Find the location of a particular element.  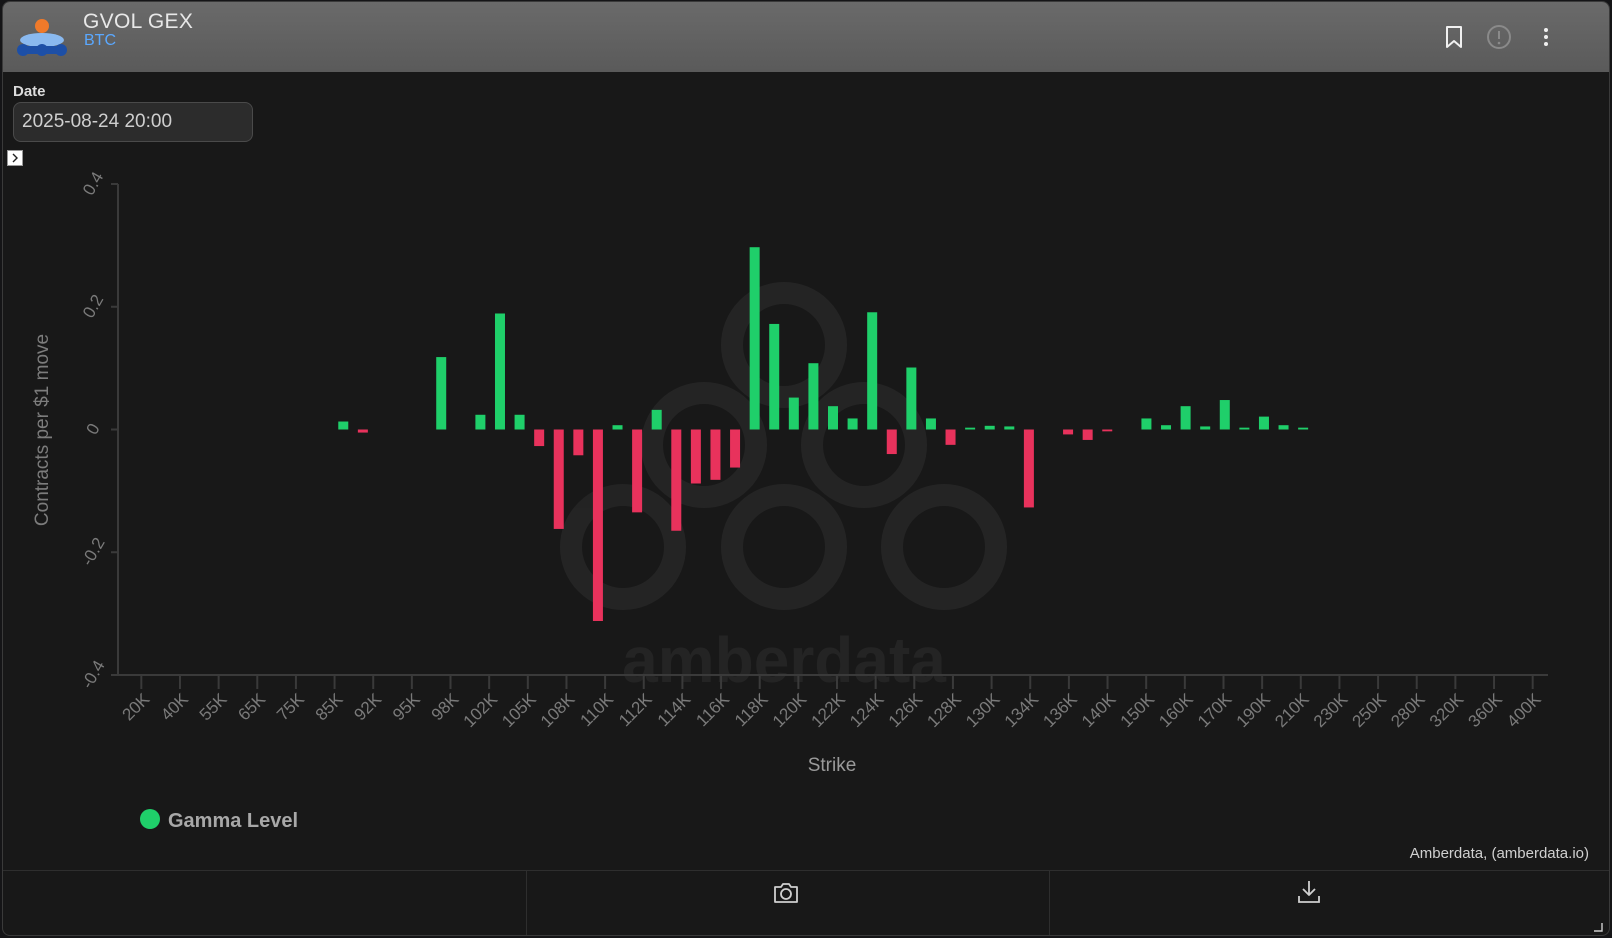

y-tick-labels: -0.4 -0.2 0 0.2 0.4 is located at coordinates (93, 430).